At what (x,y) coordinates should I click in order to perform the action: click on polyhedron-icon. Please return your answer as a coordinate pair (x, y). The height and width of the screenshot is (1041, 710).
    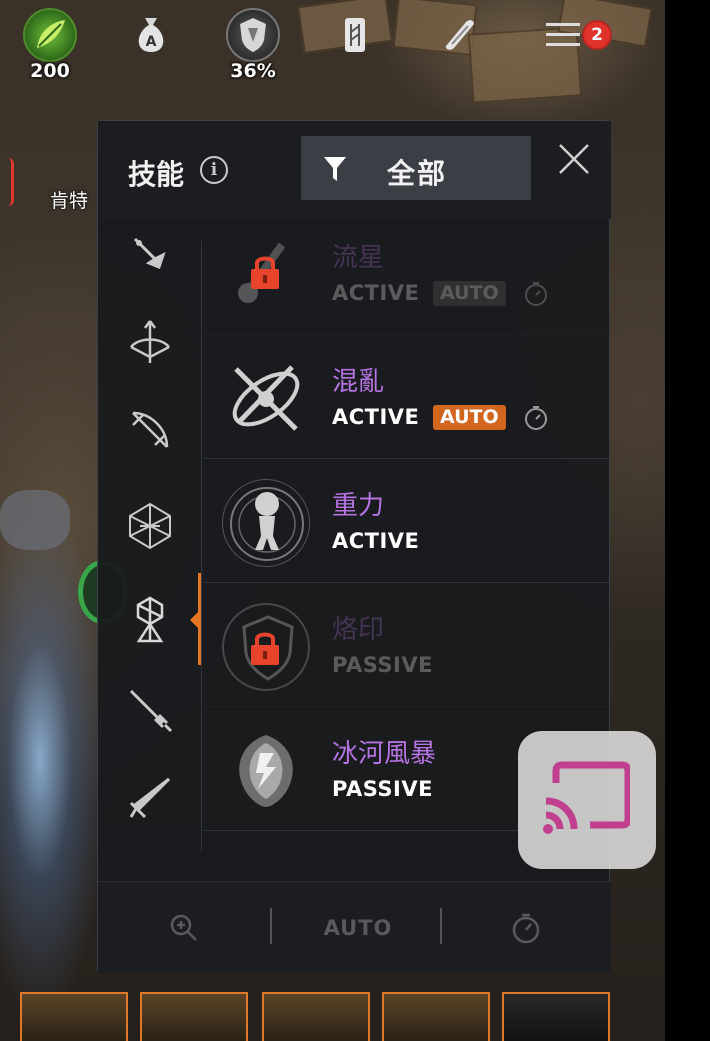
    Looking at the image, I should click on (150, 526).